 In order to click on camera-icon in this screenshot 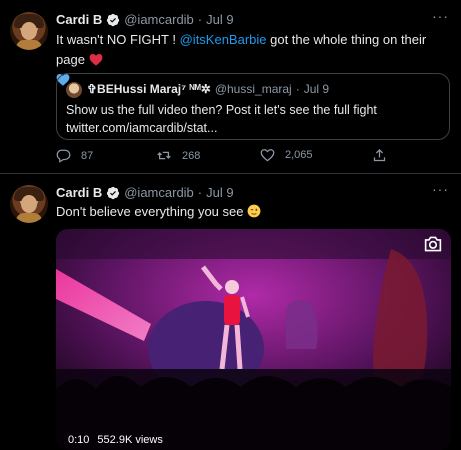, I will do `click(433, 245)`.